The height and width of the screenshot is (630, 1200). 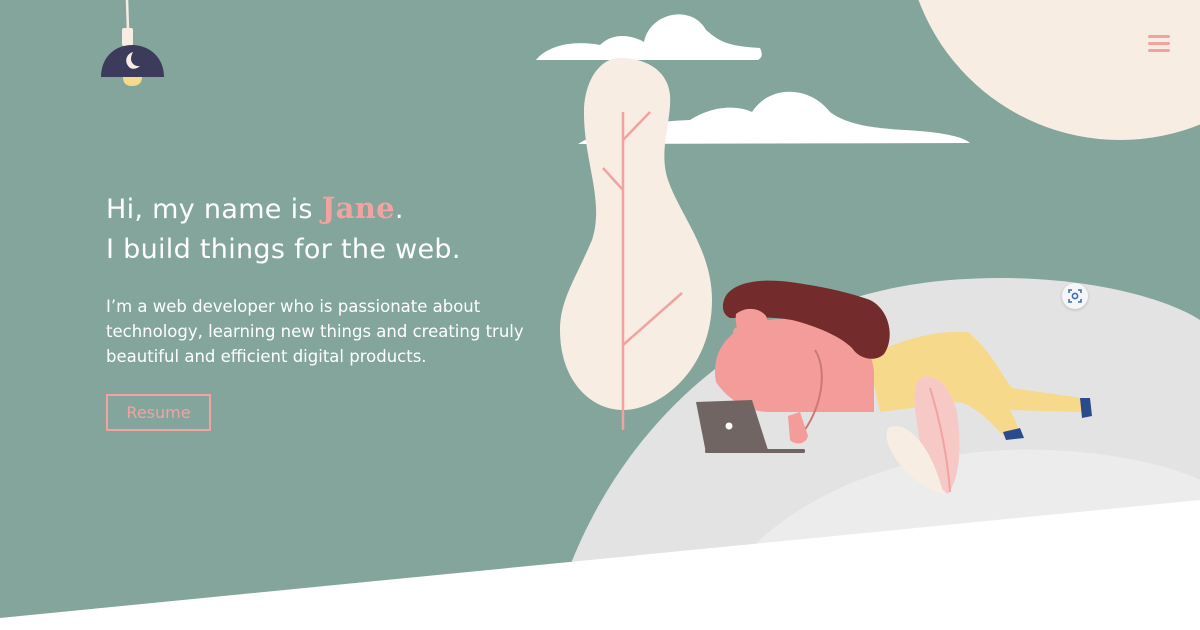 I want to click on hero-tagline: I build things for the web., so click(x=283, y=249).